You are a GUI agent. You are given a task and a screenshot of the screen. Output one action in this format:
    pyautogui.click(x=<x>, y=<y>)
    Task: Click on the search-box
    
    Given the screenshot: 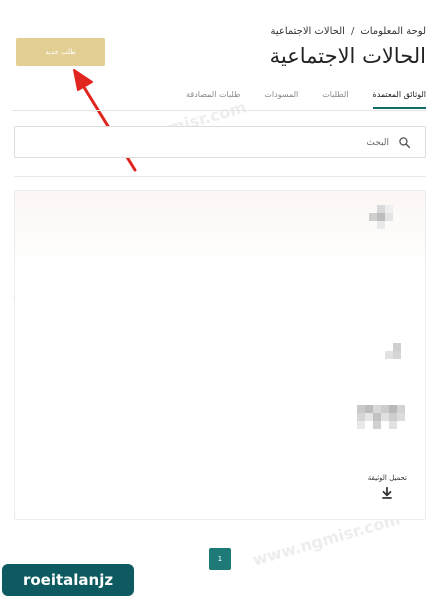 What is the action you would take?
    pyautogui.click(x=220, y=142)
    